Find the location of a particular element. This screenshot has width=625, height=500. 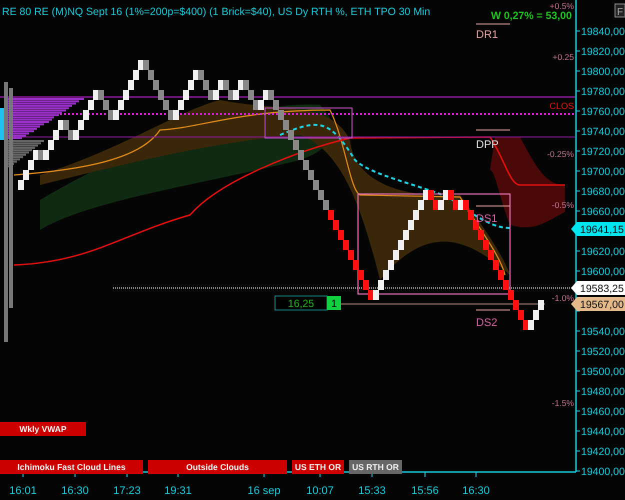

price-label: 19800,00 is located at coordinates (603, 72).